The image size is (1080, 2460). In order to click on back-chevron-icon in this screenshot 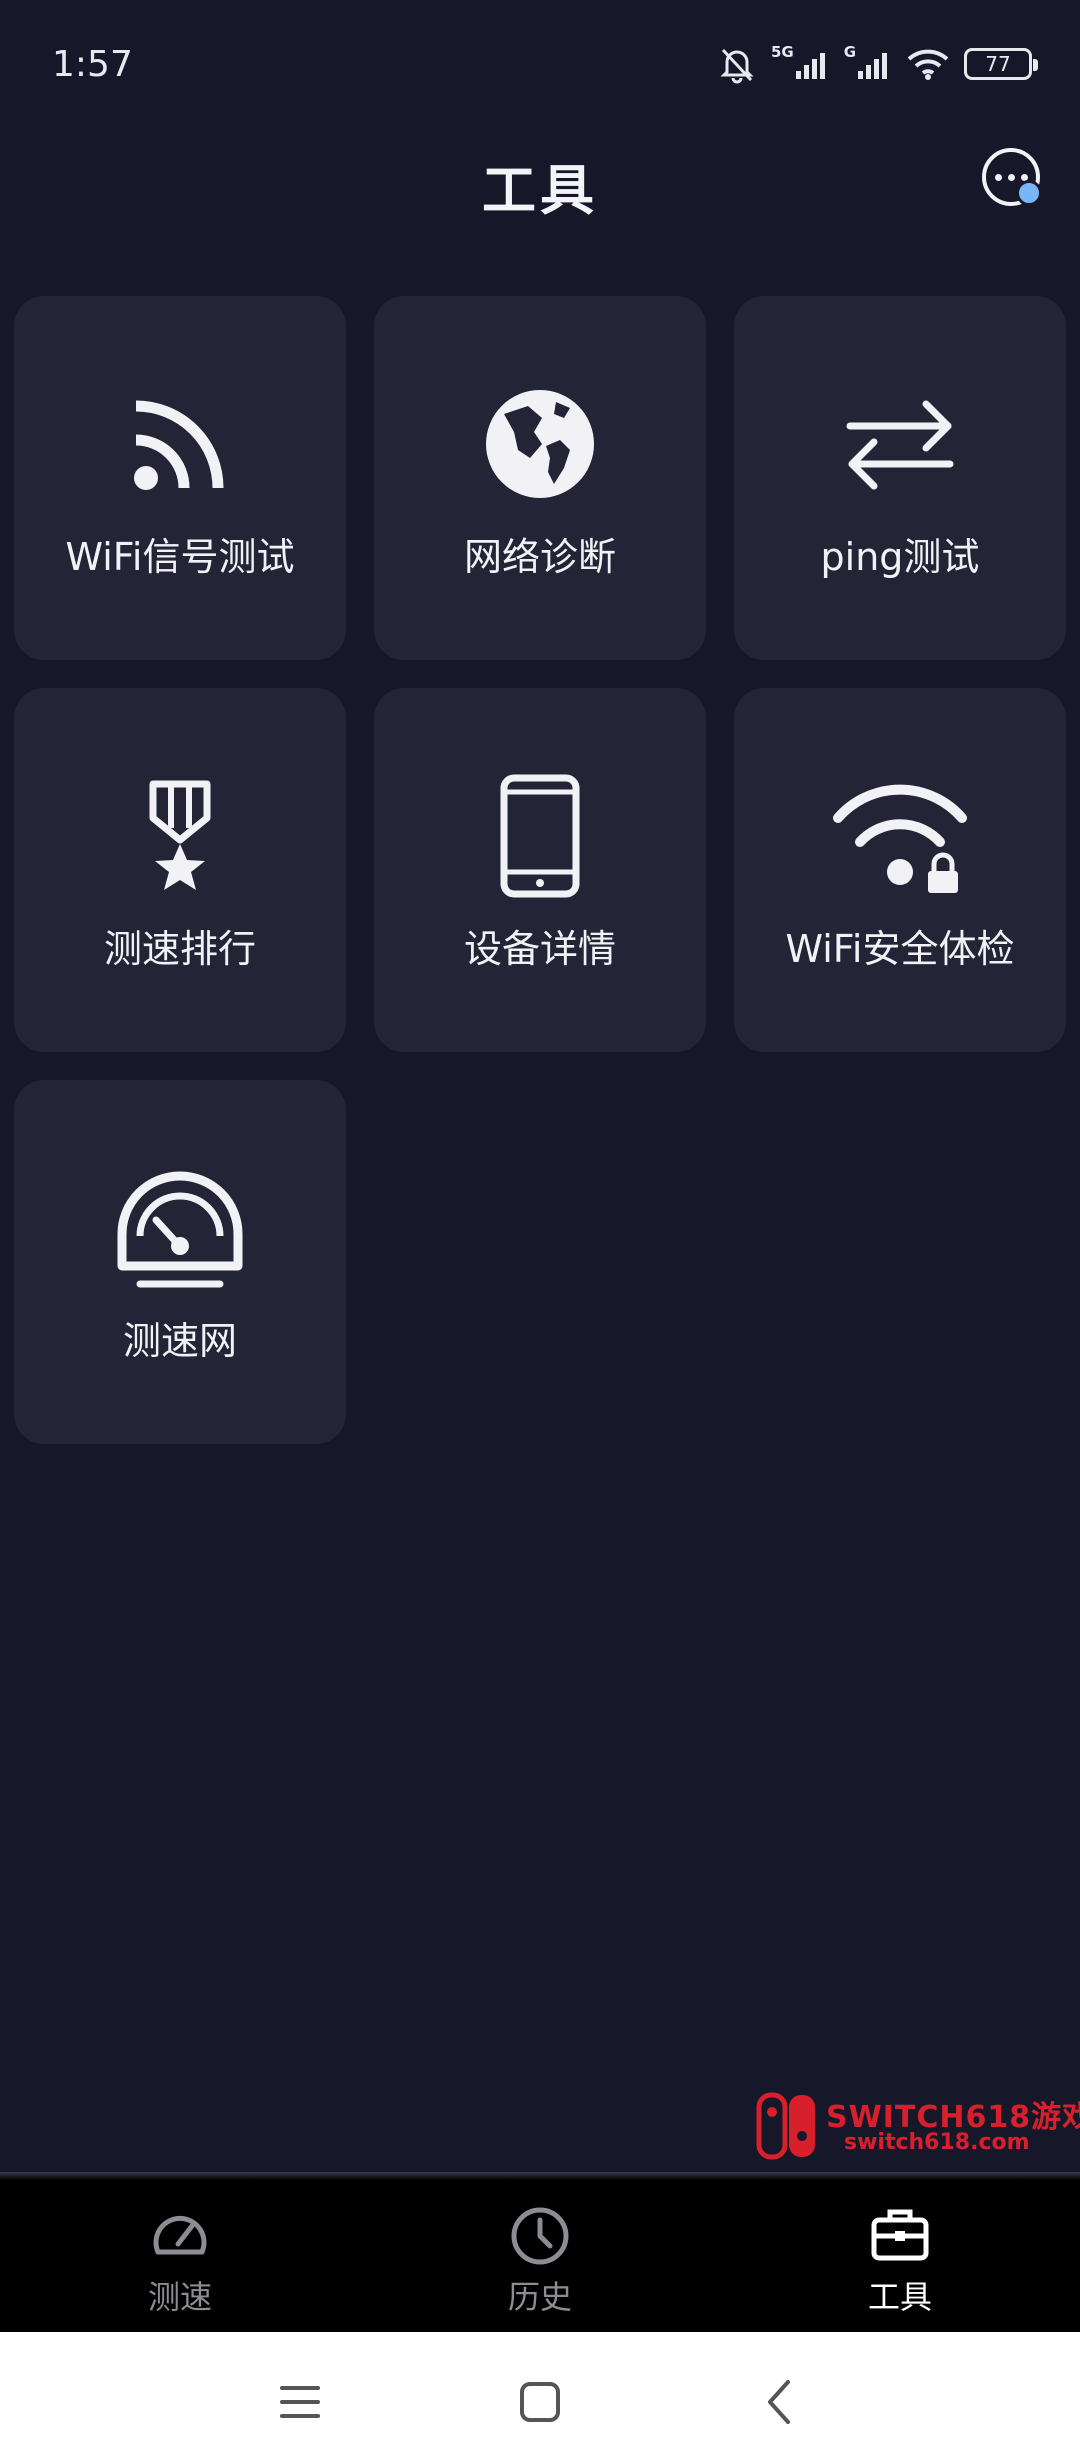, I will do `click(779, 2402)`.